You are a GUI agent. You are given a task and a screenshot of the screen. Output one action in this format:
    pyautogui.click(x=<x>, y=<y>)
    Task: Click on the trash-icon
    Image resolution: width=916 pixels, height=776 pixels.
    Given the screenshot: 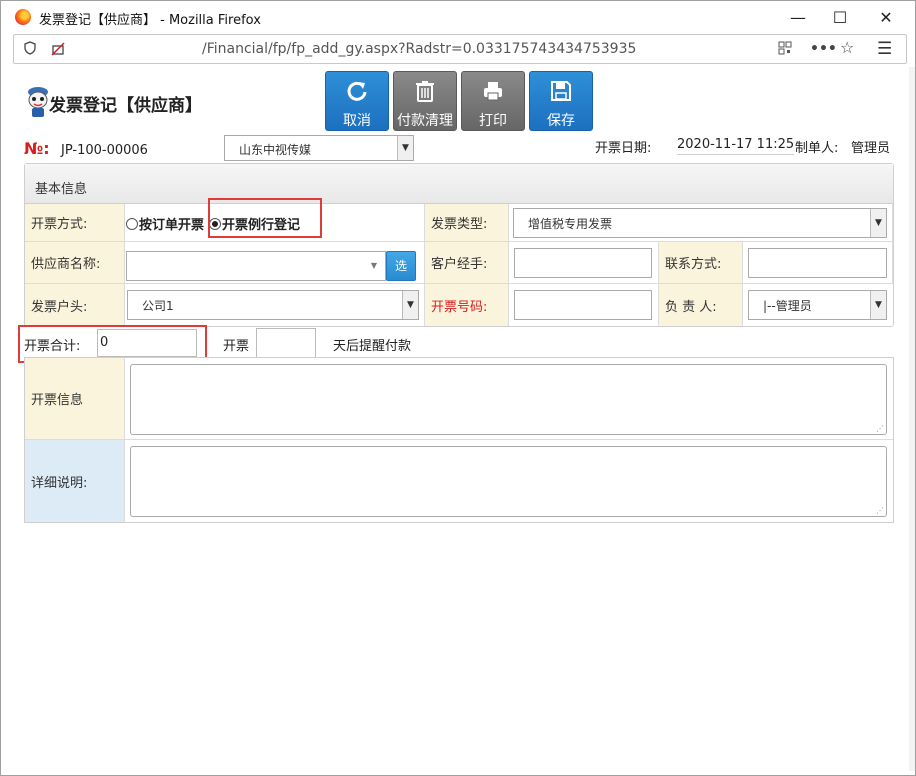 What is the action you would take?
    pyautogui.click(x=425, y=92)
    